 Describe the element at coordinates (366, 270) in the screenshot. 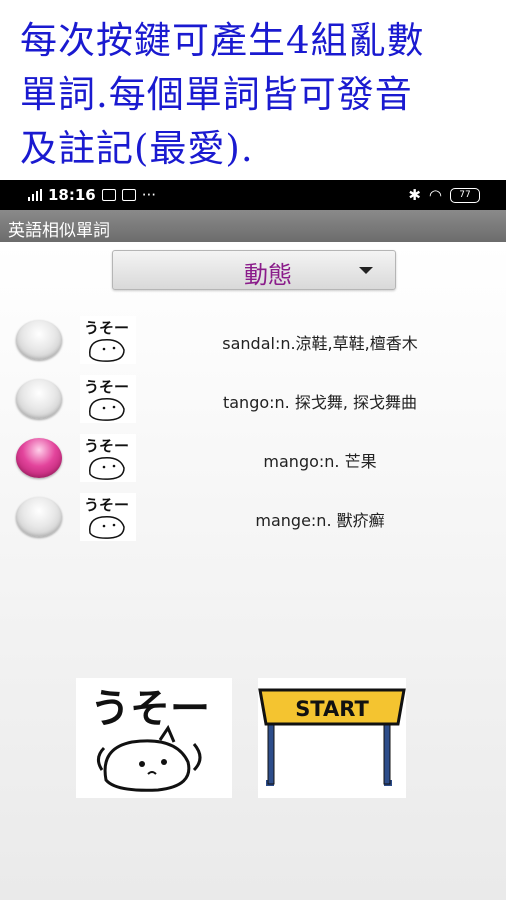

I see `dropdown-arrow-icon` at that location.